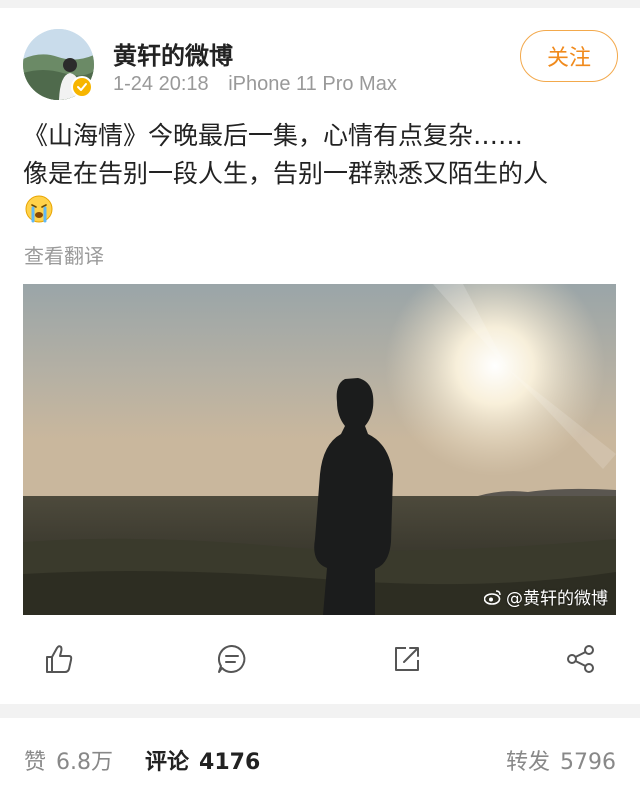 The image size is (640, 786). I want to click on post-meta: 1-24 20:18 iPhone 11 Pro Max, so click(262, 84).